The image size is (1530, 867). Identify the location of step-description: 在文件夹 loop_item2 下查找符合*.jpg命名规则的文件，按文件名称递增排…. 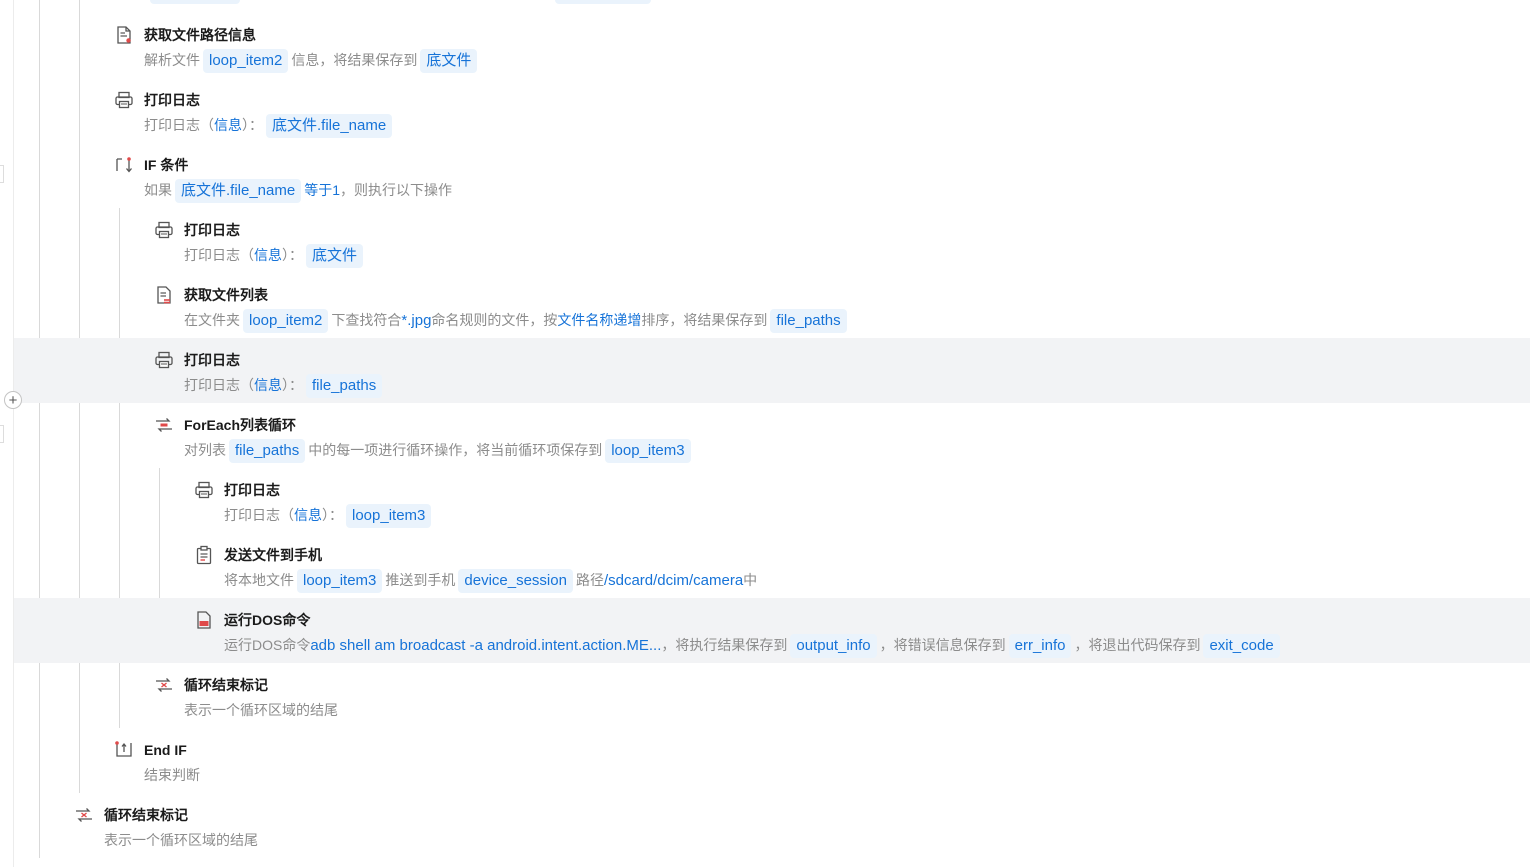
(517, 320).